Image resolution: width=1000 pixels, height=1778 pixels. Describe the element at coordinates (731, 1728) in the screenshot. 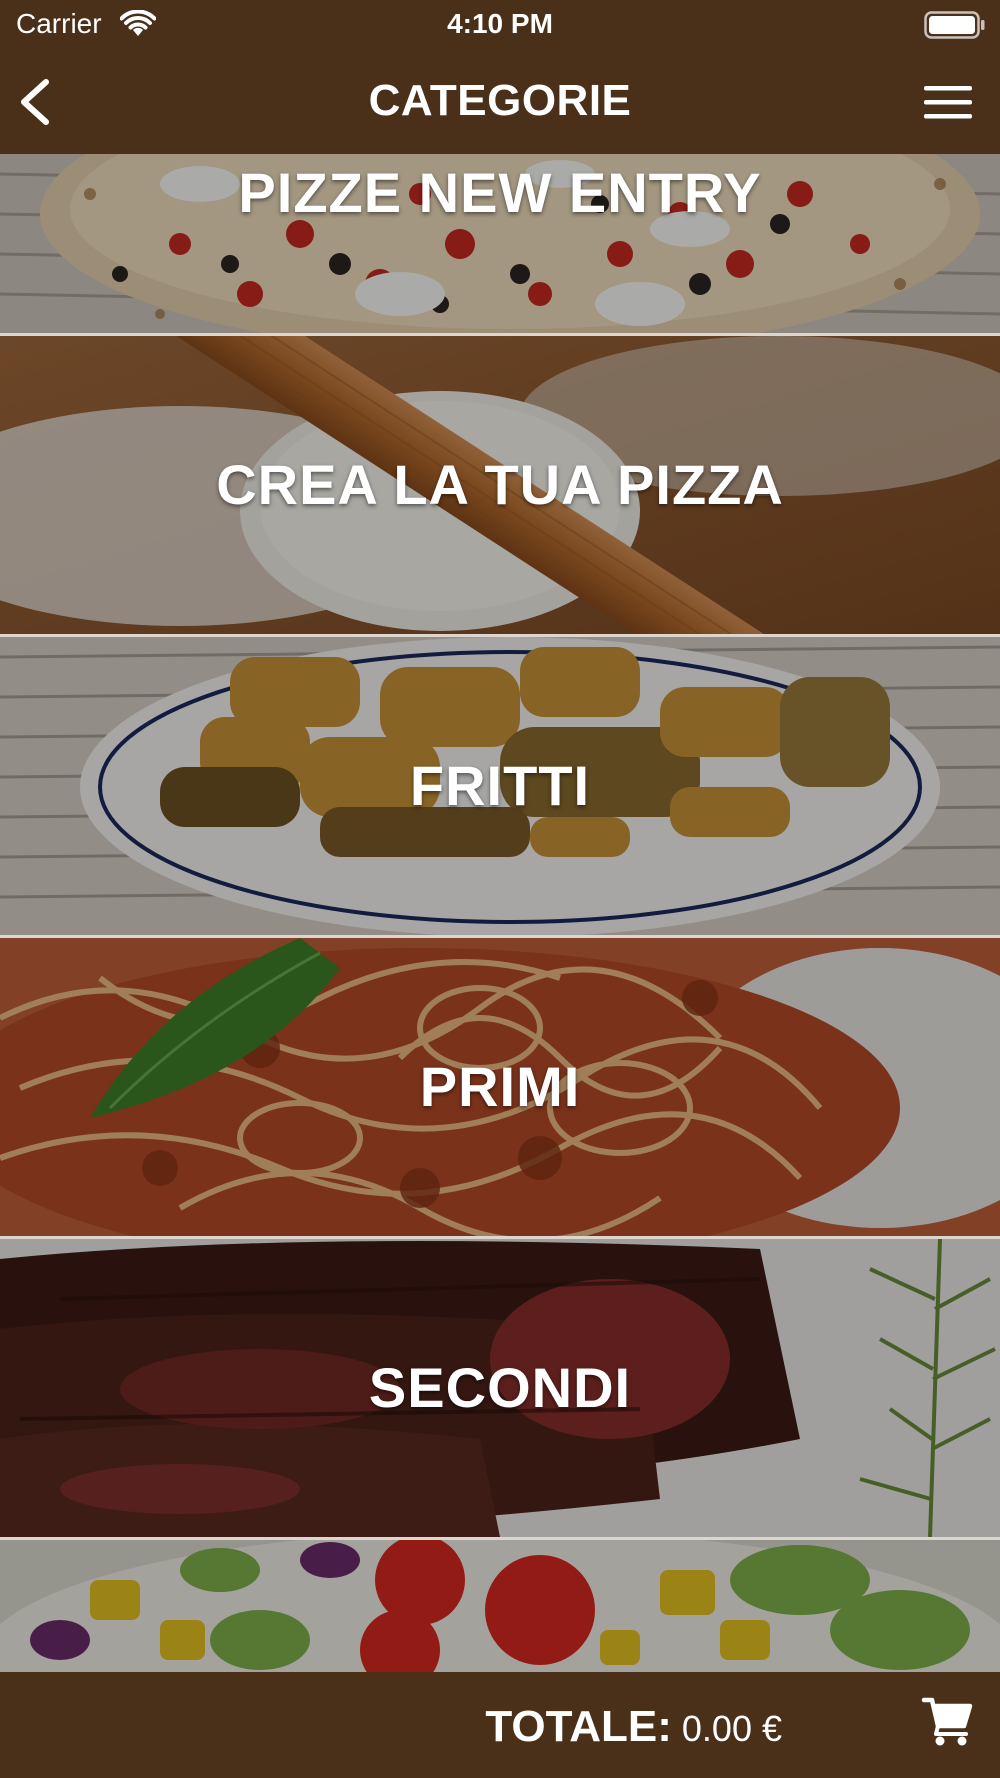

I see `total-value: 0.00 €` at that location.